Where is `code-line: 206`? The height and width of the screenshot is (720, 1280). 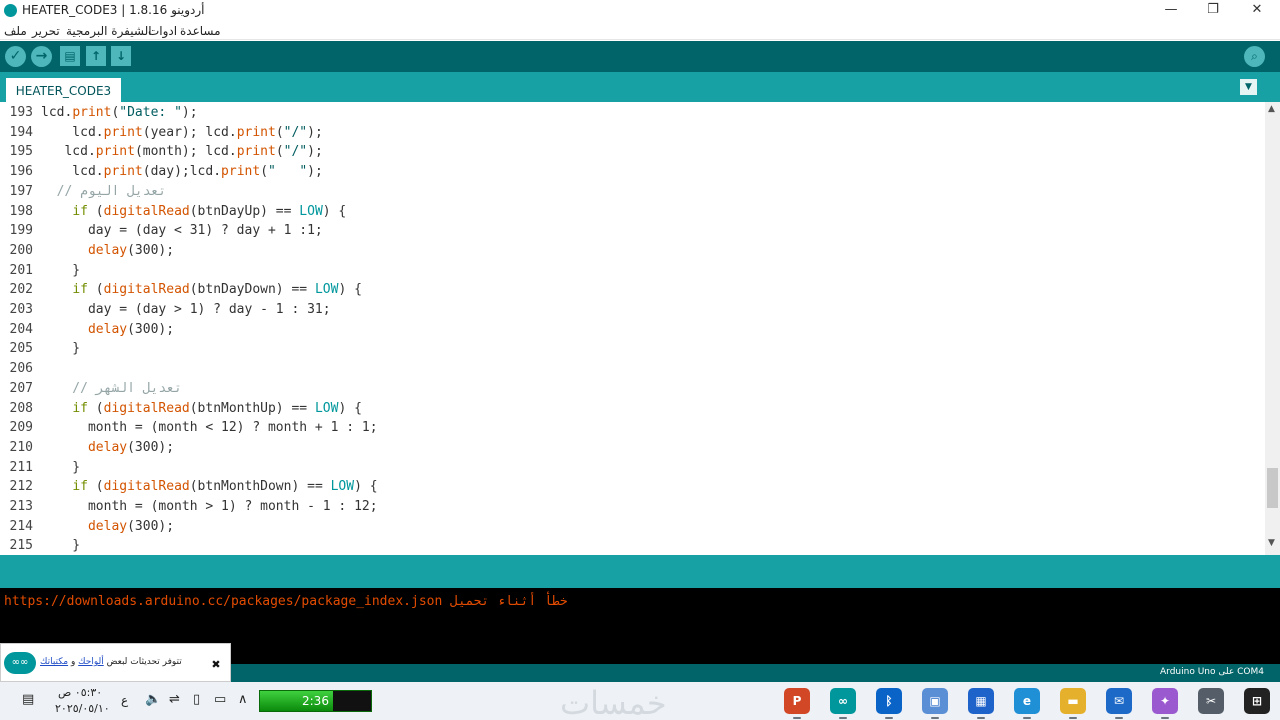 code-line: 206 is located at coordinates (632, 371).